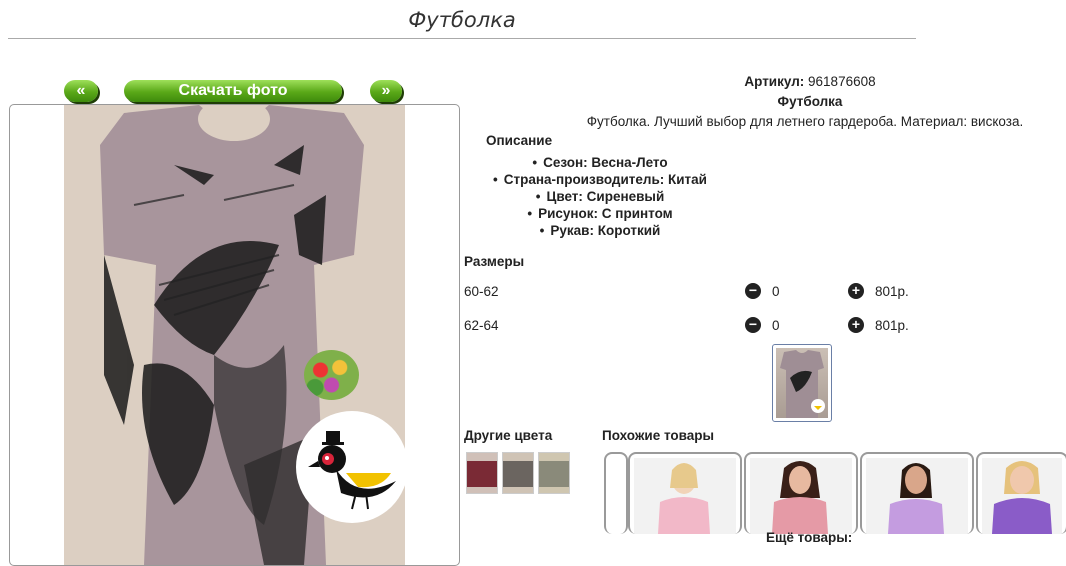 The height and width of the screenshot is (566, 1066). Describe the element at coordinates (233, 91) in the screenshot. I see `download-photo-button: Скачать фото` at that location.